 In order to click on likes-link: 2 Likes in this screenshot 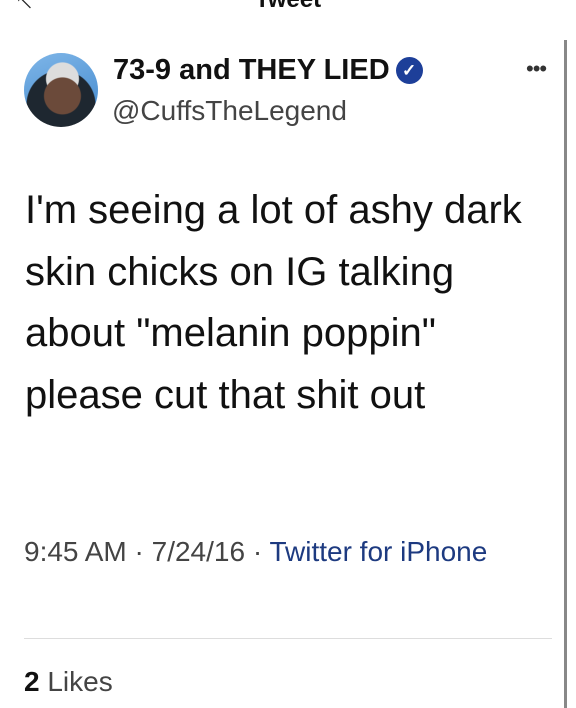, I will do `click(68, 682)`.